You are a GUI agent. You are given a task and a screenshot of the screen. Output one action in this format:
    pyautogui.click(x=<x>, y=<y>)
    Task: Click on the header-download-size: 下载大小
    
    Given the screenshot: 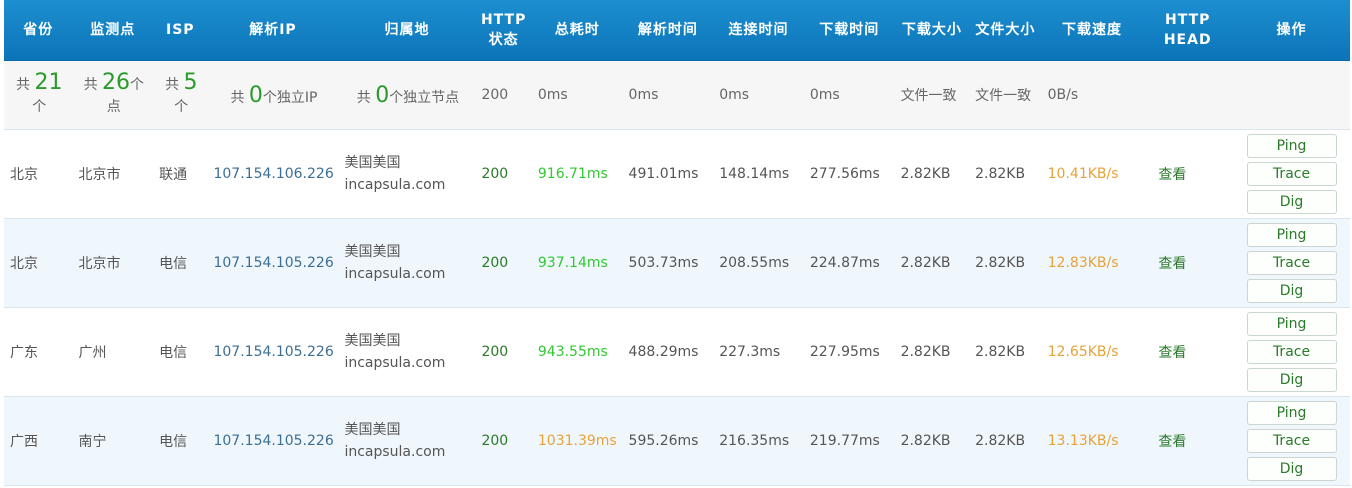 What is the action you would take?
    pyautogui.click(x=932, y=30)
    